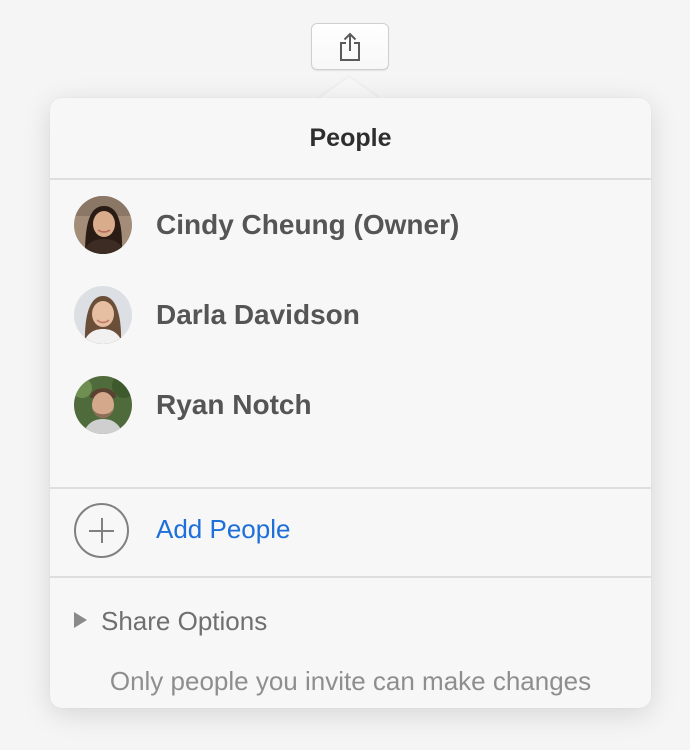 Image resolution: width=690 pixels, height=750 pixels. I want to click on share-button, so click(350, 46).